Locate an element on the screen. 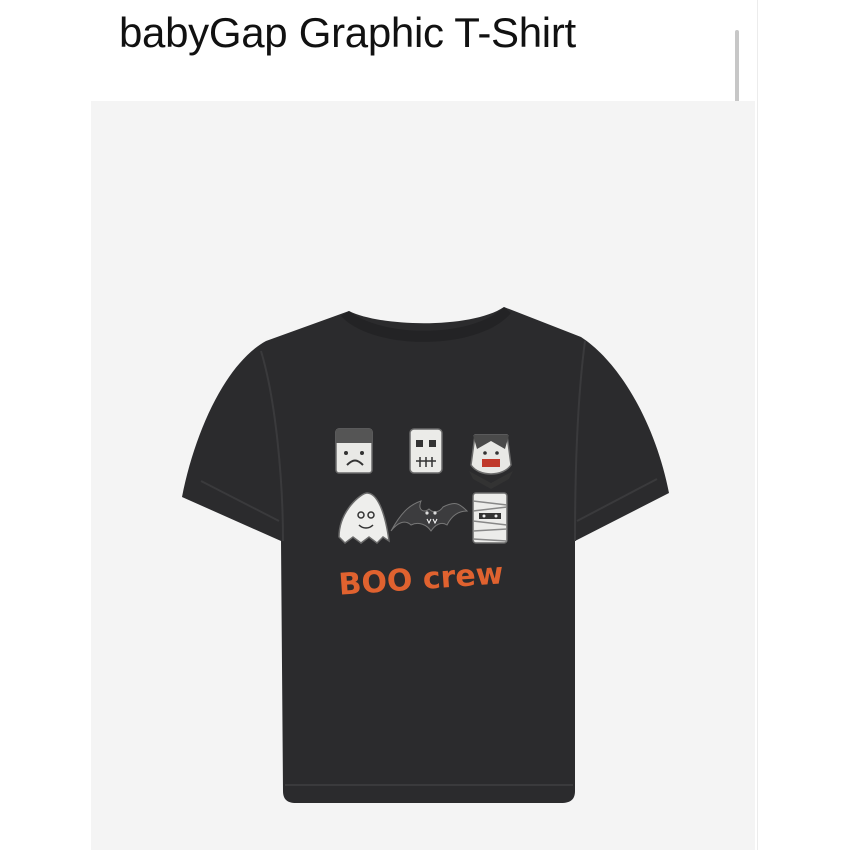 The width and height of the screenshot is (850, 850). mummy-icon is located at coordinates (490, 518).